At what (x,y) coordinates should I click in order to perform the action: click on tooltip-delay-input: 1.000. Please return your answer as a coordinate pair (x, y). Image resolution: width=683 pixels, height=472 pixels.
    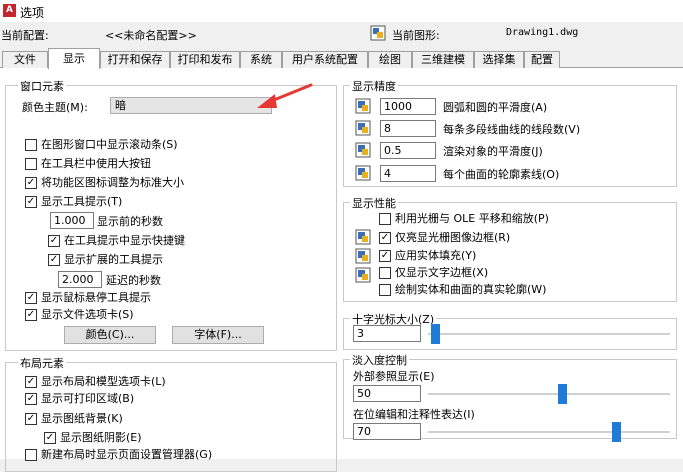
    Looking at the image, I should click on (72, 220).